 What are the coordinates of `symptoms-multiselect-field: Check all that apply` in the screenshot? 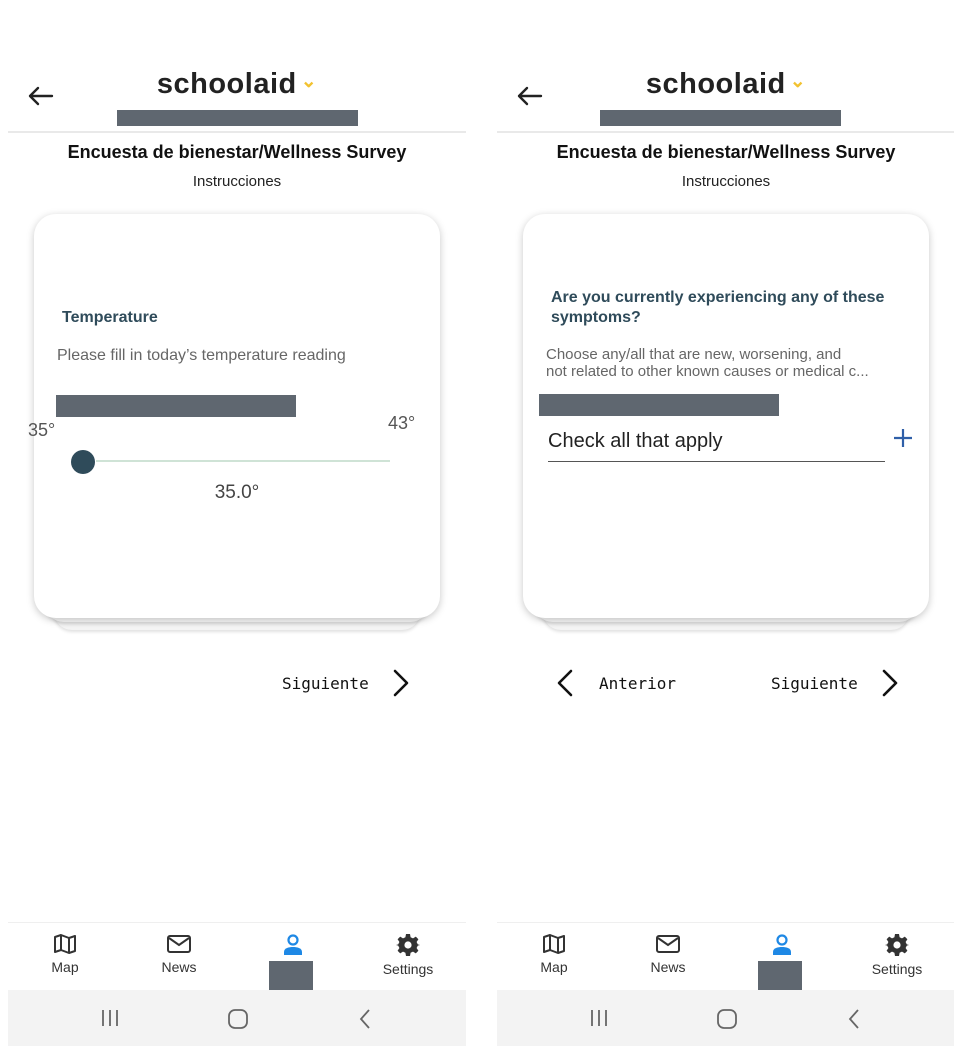 It's located at (716, 444).